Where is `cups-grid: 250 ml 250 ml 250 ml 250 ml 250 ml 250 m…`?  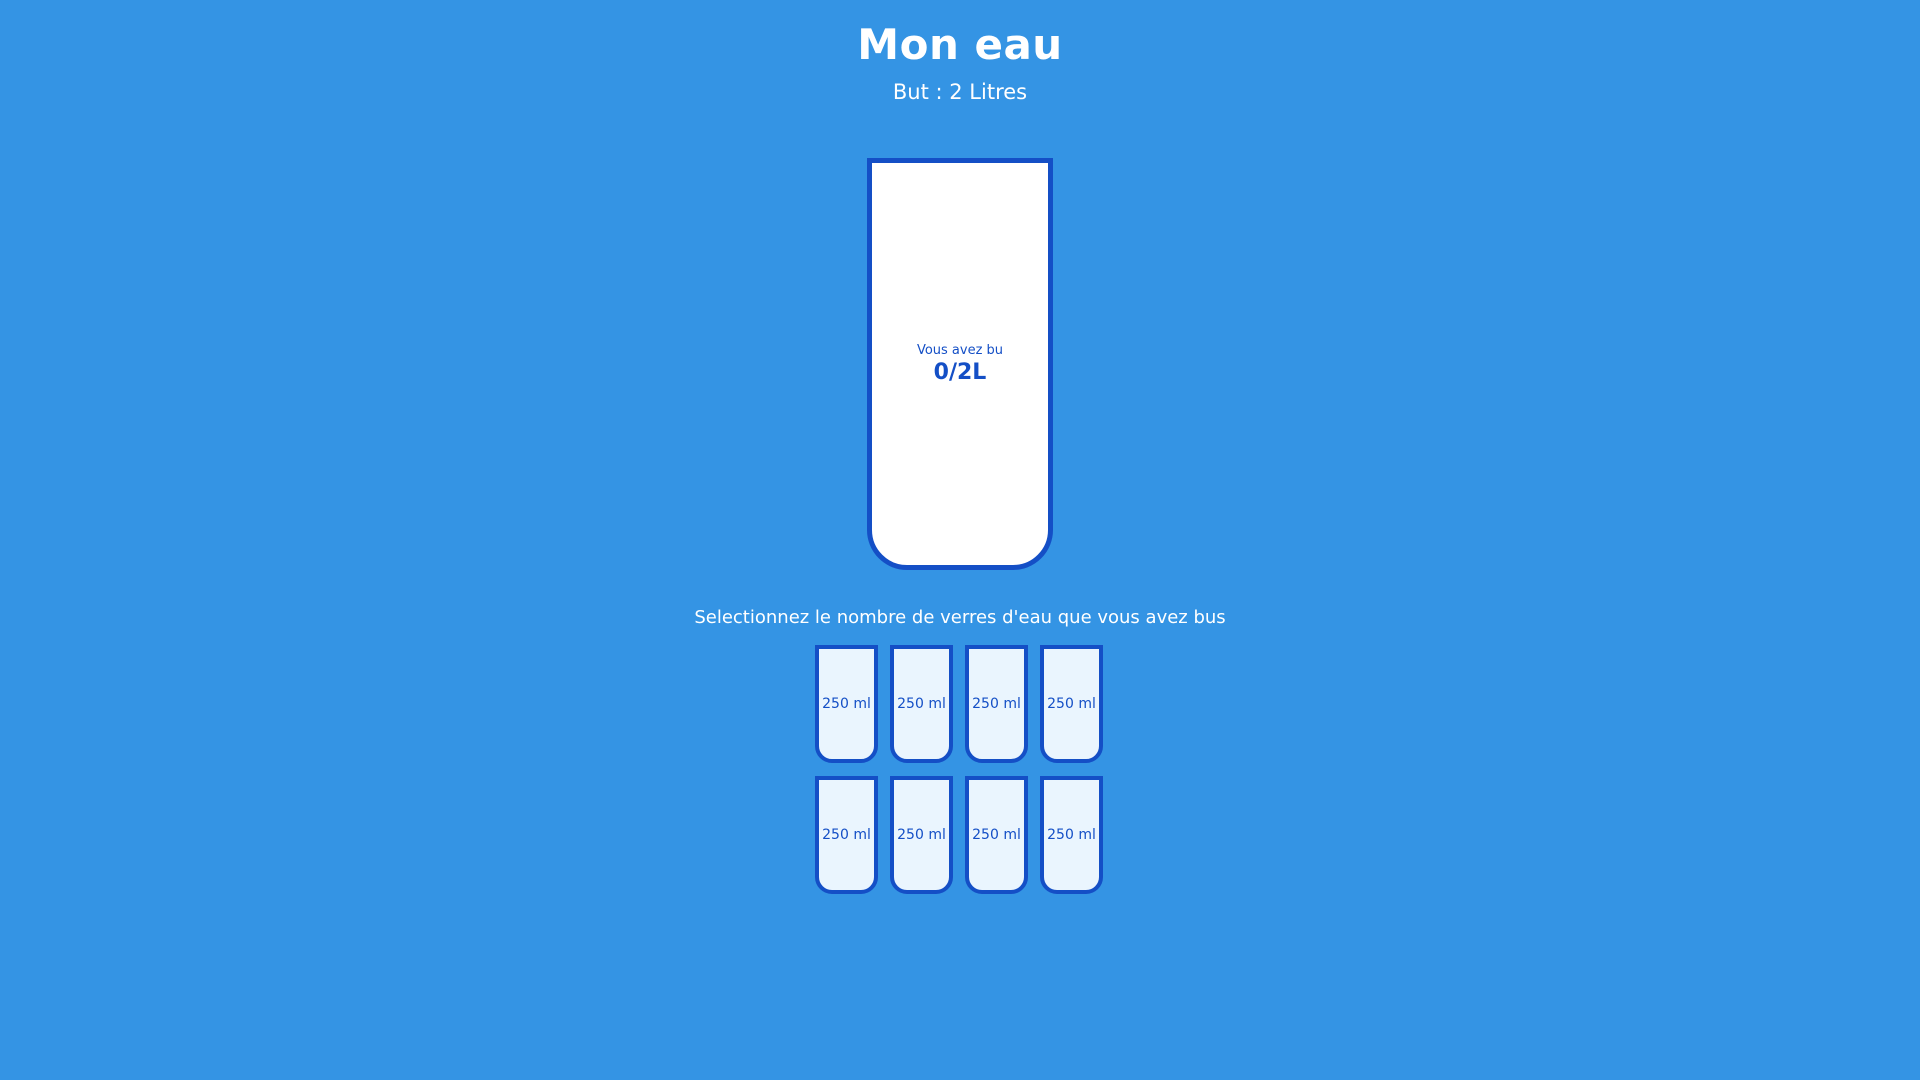
cups-grid: 250 ml 250 ml 250 ml 250 ml 250 ml 250 m… is located at coordinates (960, 769).